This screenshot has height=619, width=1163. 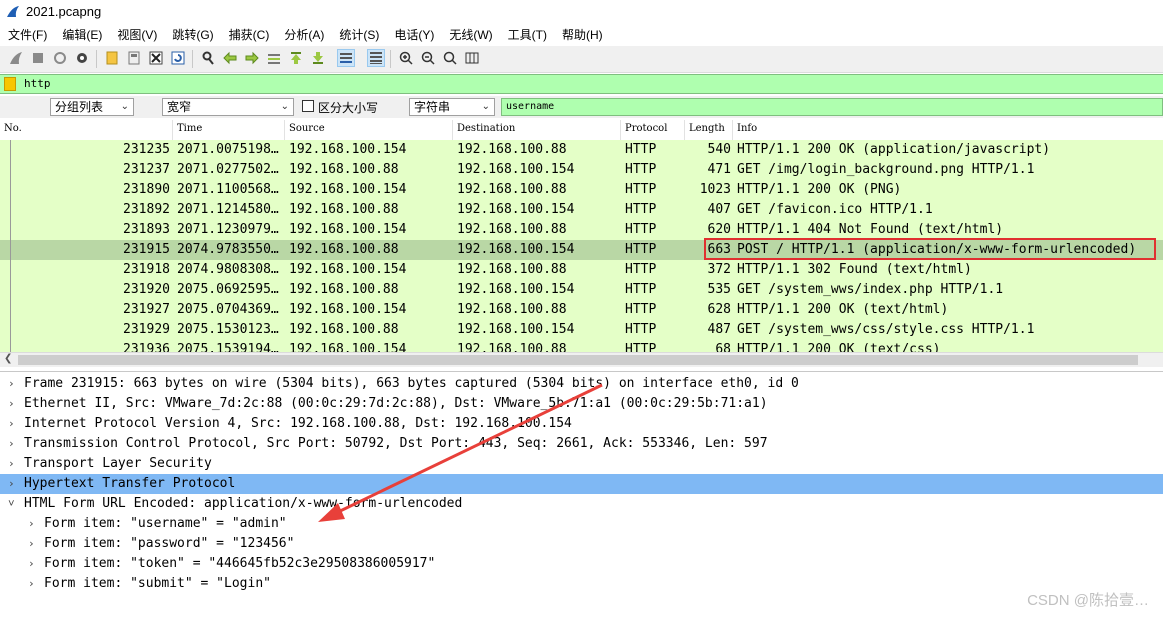 What do you see at coordinates (208, 58) in the screenshot?
I see `find-packet-icon` at bounding box center [208, 58].